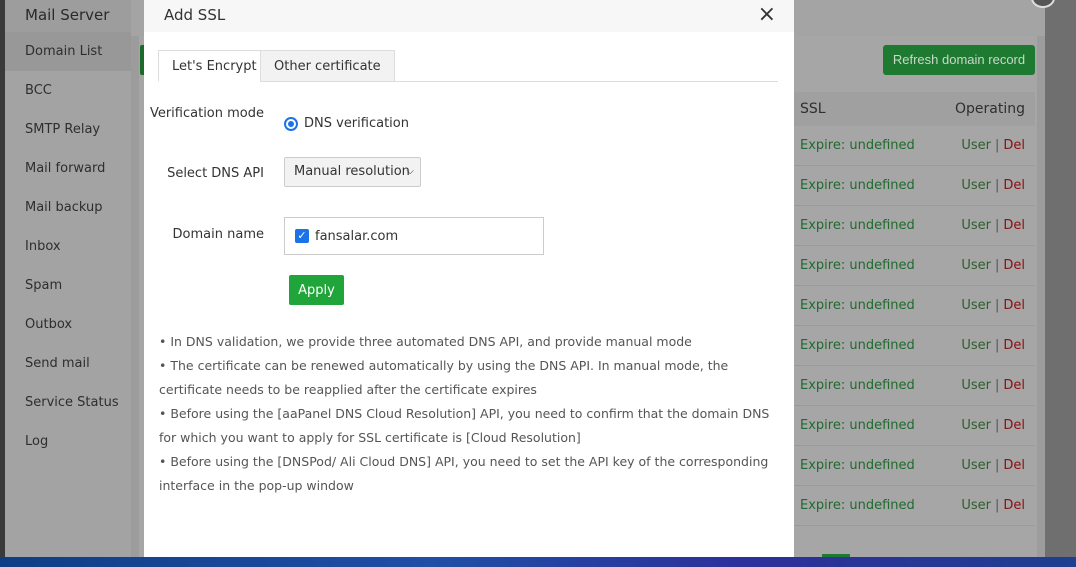  What do you see at coordinates (538, 562) in the screenshot?
I see `taskbar` at bounding box center [538, 562].